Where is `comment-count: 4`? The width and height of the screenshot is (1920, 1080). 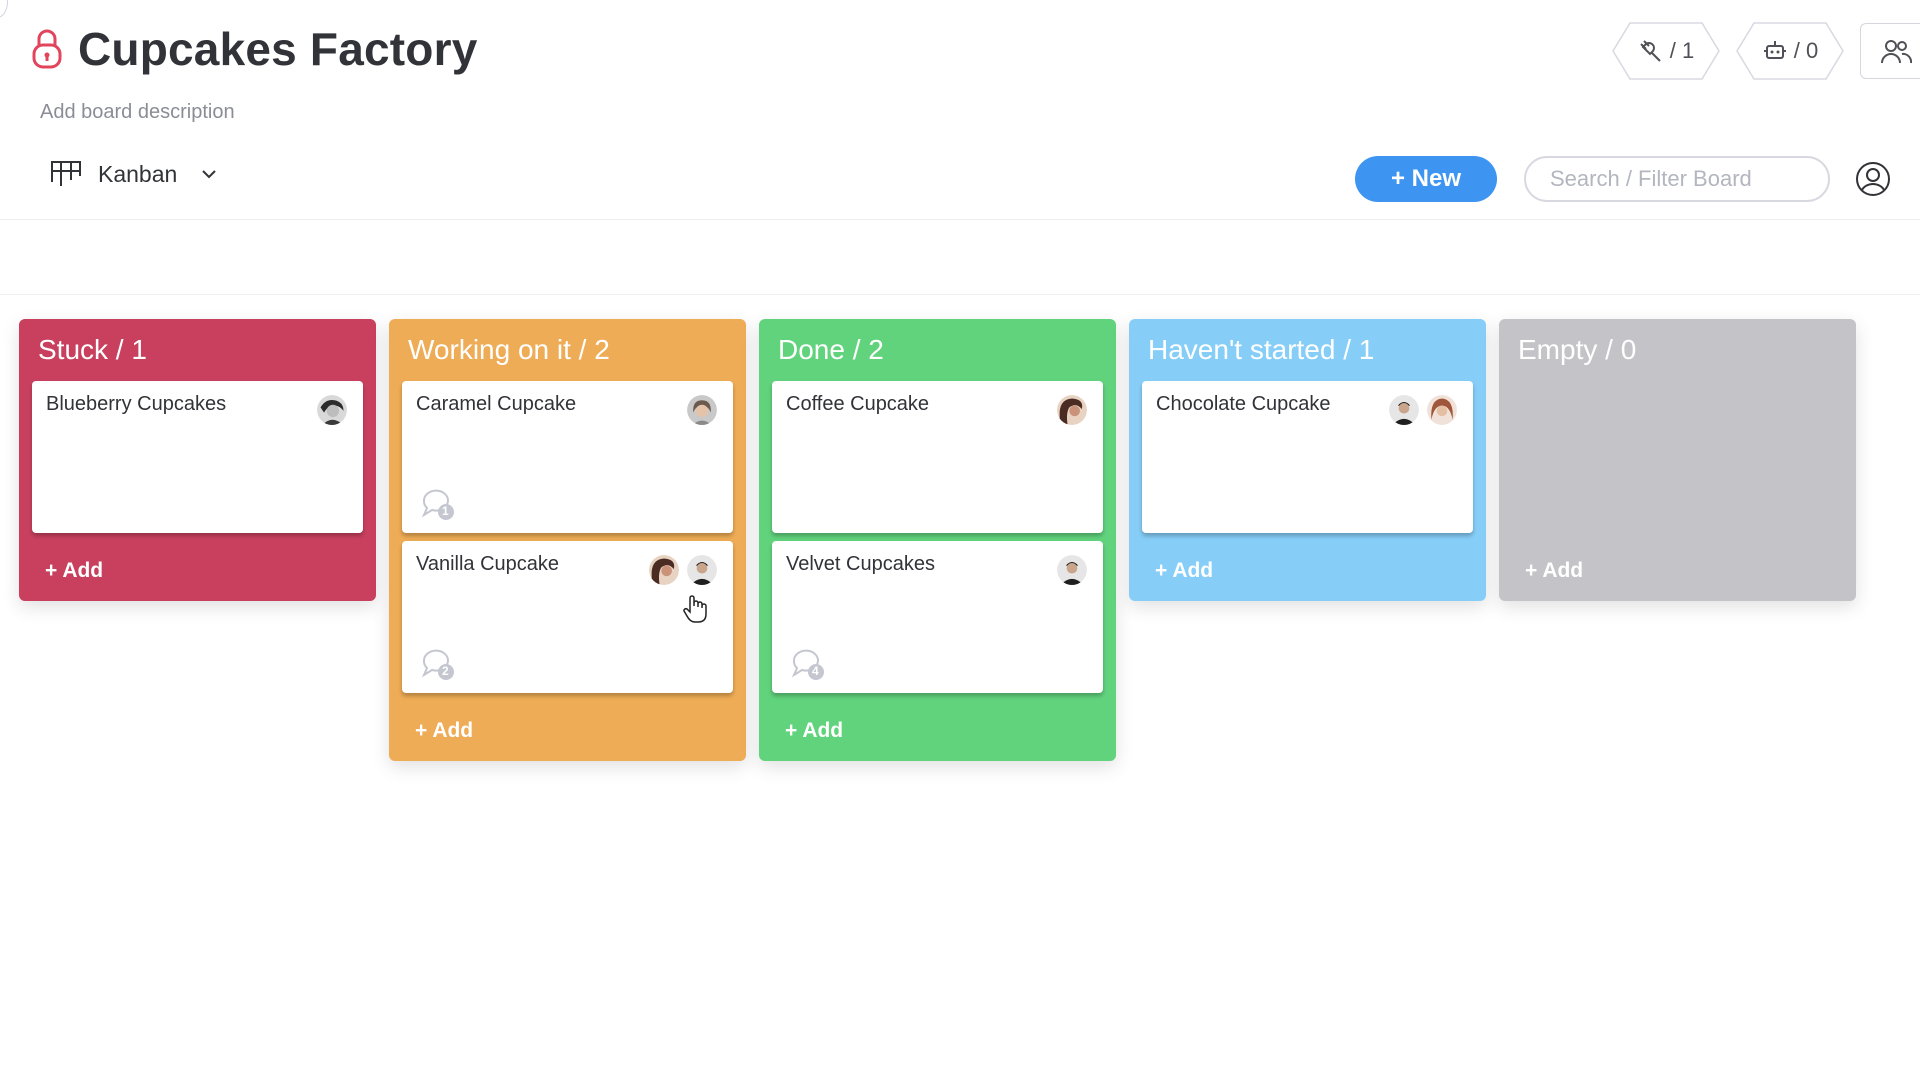
comment-count: 4 is located at coordinates (815, 671).